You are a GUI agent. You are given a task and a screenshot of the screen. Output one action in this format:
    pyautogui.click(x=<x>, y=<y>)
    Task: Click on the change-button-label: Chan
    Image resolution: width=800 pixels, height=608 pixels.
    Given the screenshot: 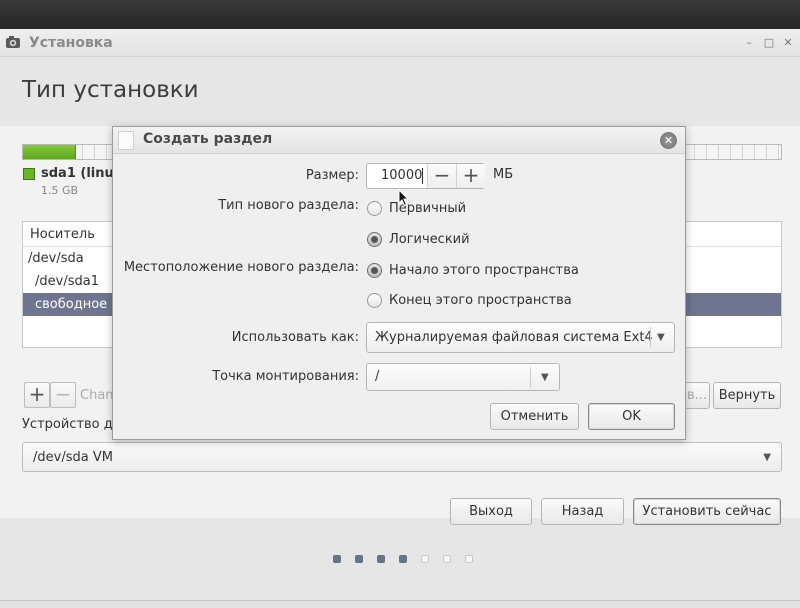 What is the action you would take?
    pyautogui.click(x=97, y=395)
    